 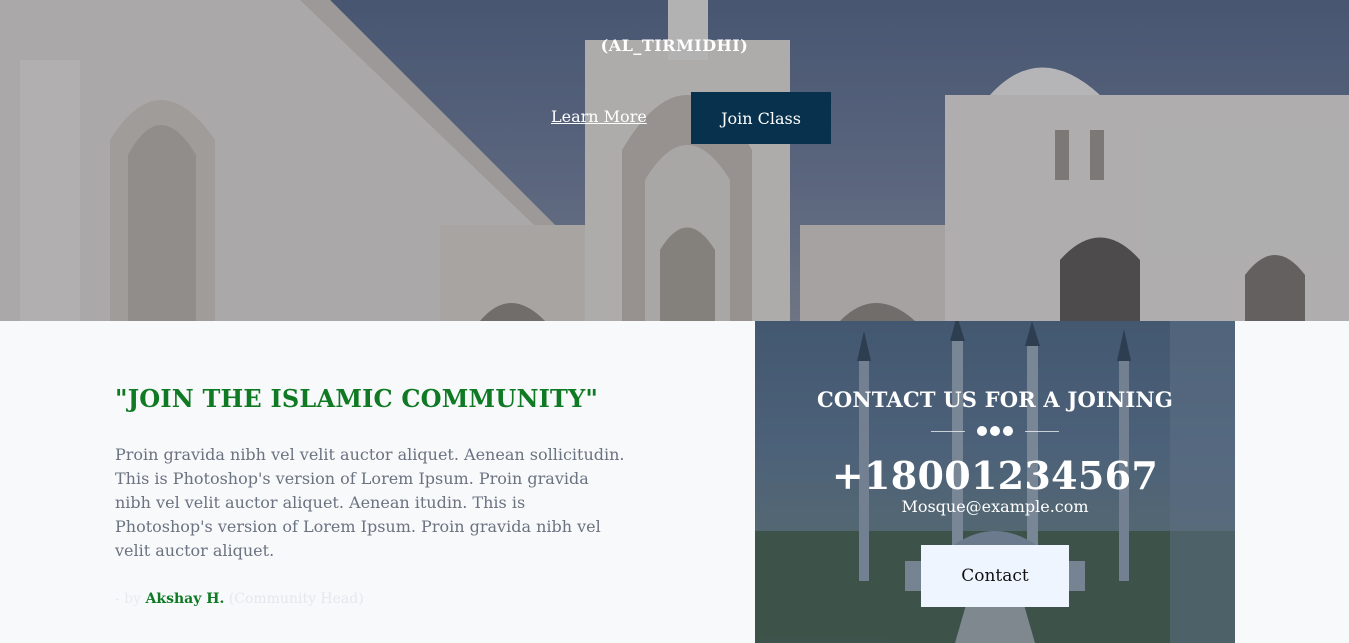 I want to click on contact-phone: +18001234567, so click(x=995, y=475).